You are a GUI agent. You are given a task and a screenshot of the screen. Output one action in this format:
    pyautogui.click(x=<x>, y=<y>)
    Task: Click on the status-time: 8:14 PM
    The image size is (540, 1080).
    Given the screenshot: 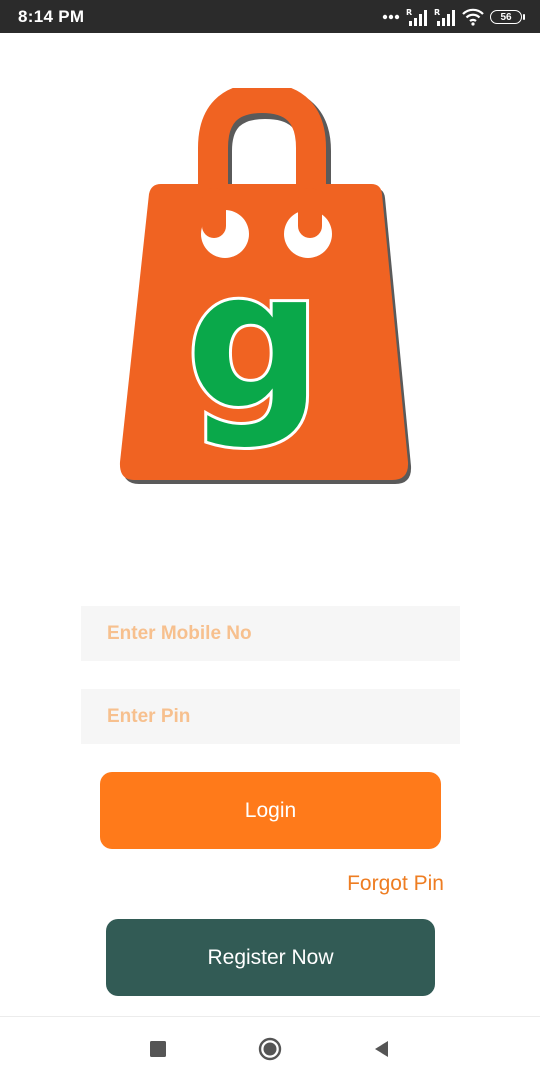 What is the action you would take?
    pyautogui.click(x=51, y=16)
    